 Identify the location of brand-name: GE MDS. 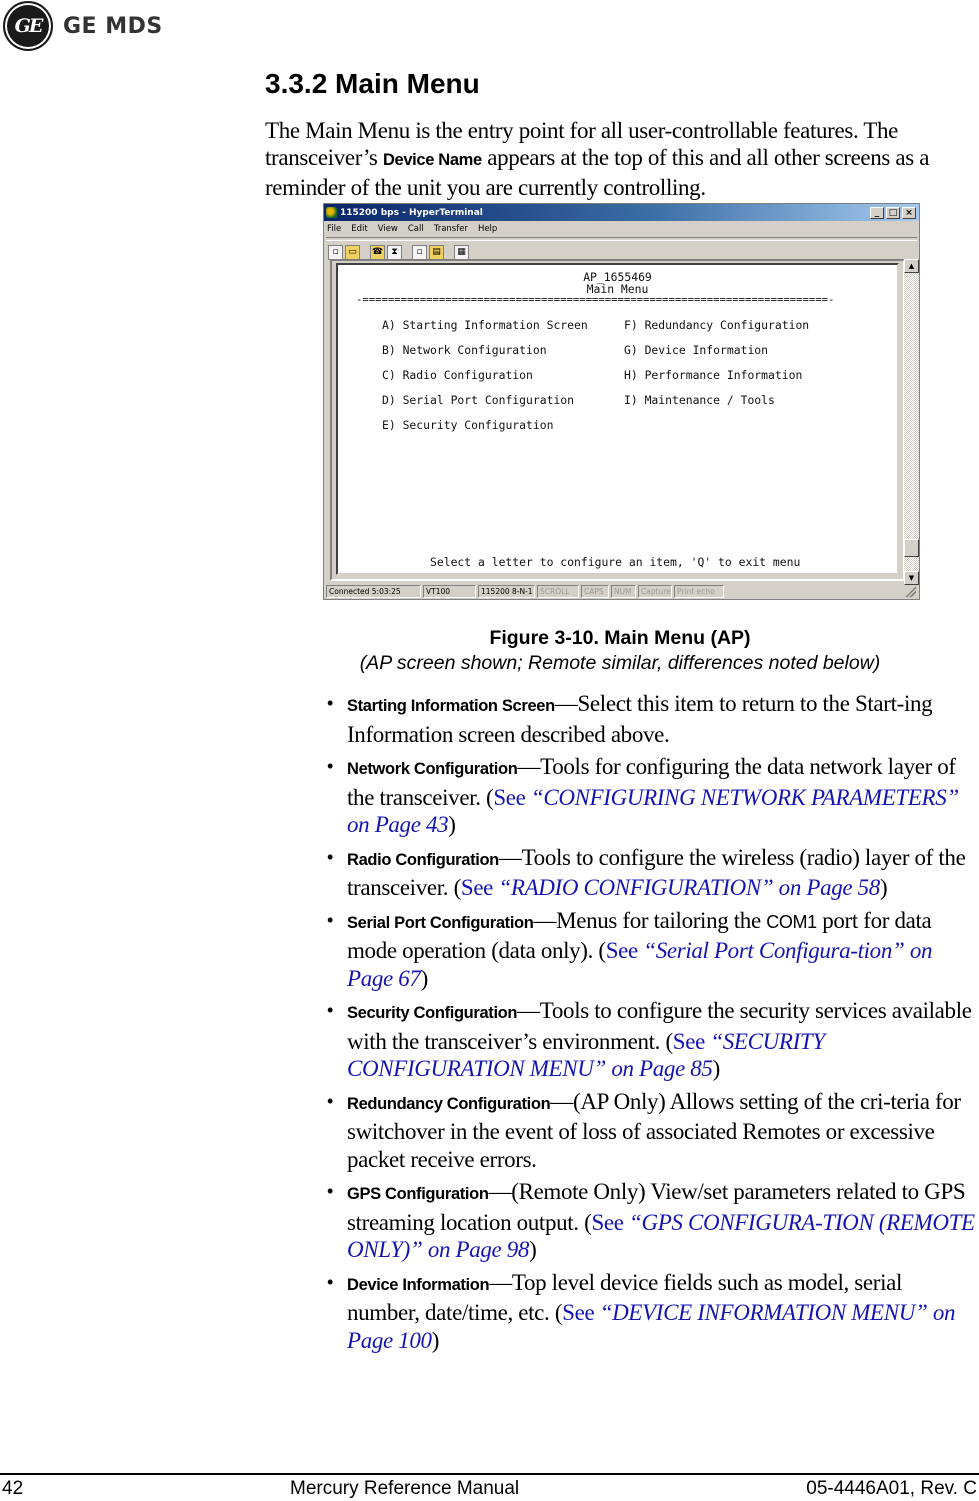
(113, 26).